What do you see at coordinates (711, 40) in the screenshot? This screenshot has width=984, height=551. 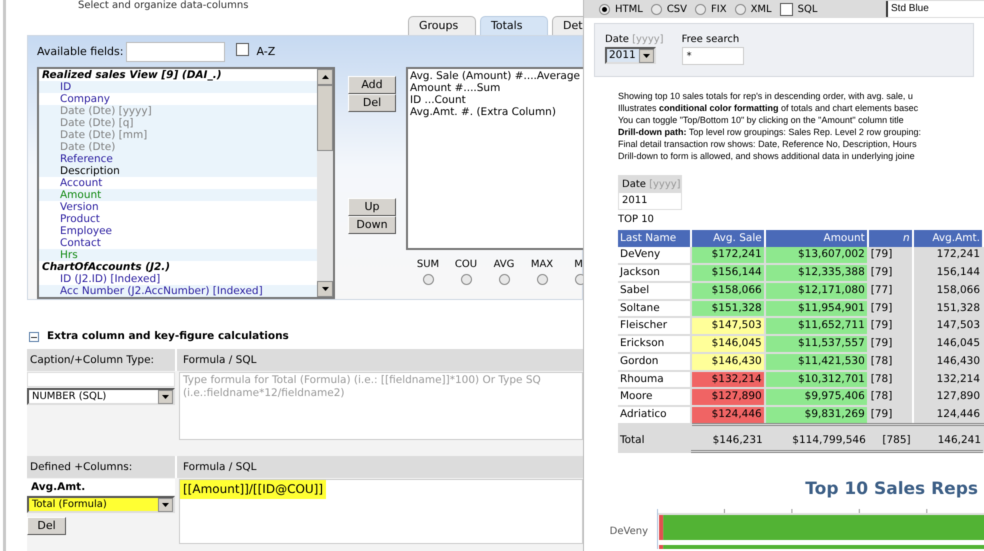 I see `filter-label: Free search` at bounding box center [711, 40].